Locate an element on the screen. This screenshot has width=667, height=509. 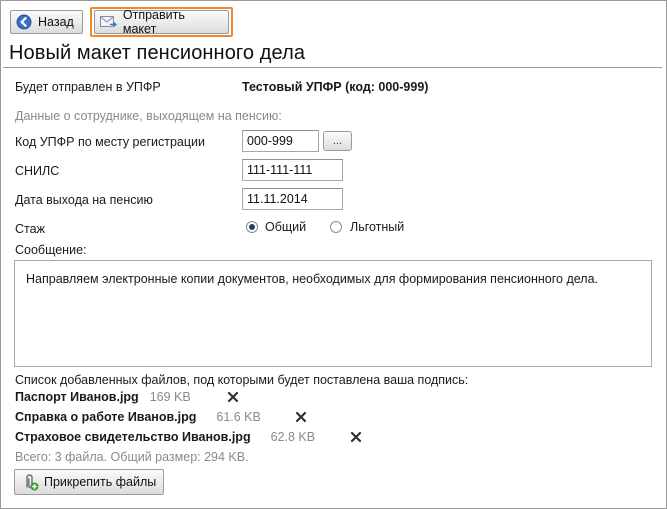
upfr-code-label: Код УПФР по месту регистрации is located at coordinates (110, 142).